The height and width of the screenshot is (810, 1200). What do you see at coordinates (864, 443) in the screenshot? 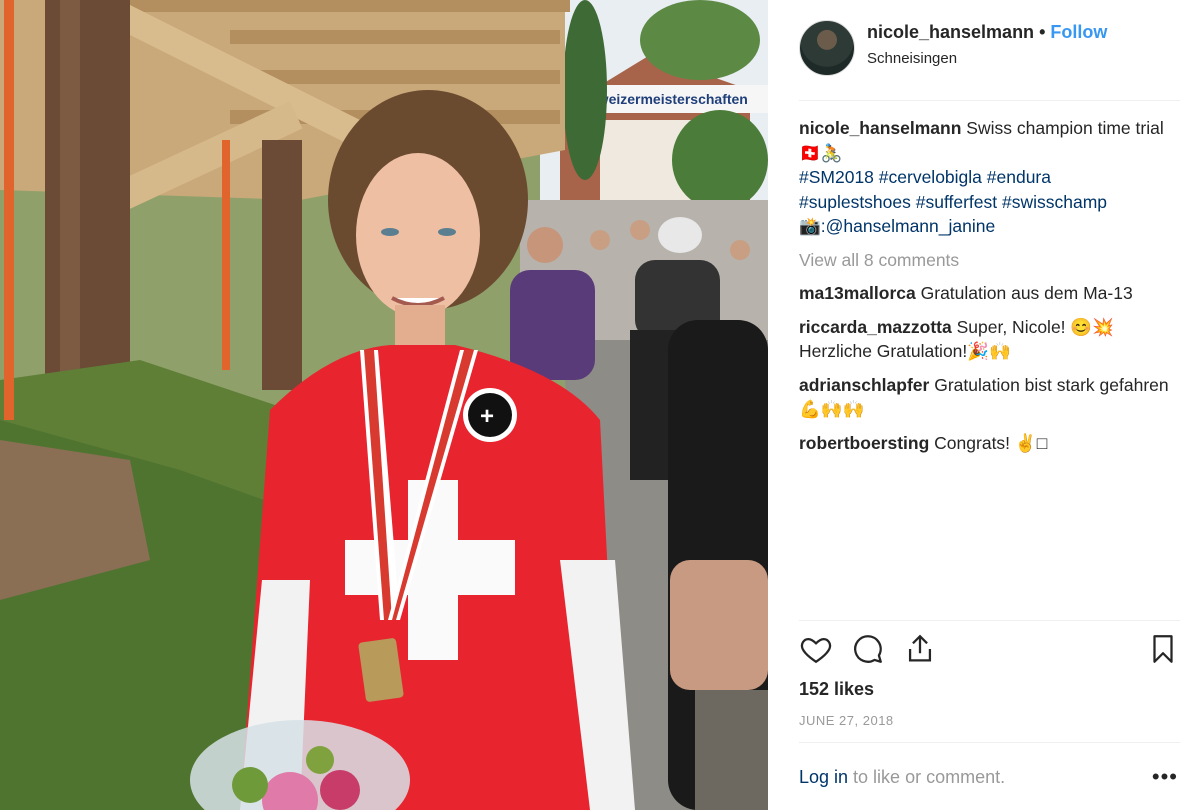
I see `comment-username: robertboersting` at bounding box center [864, 443].